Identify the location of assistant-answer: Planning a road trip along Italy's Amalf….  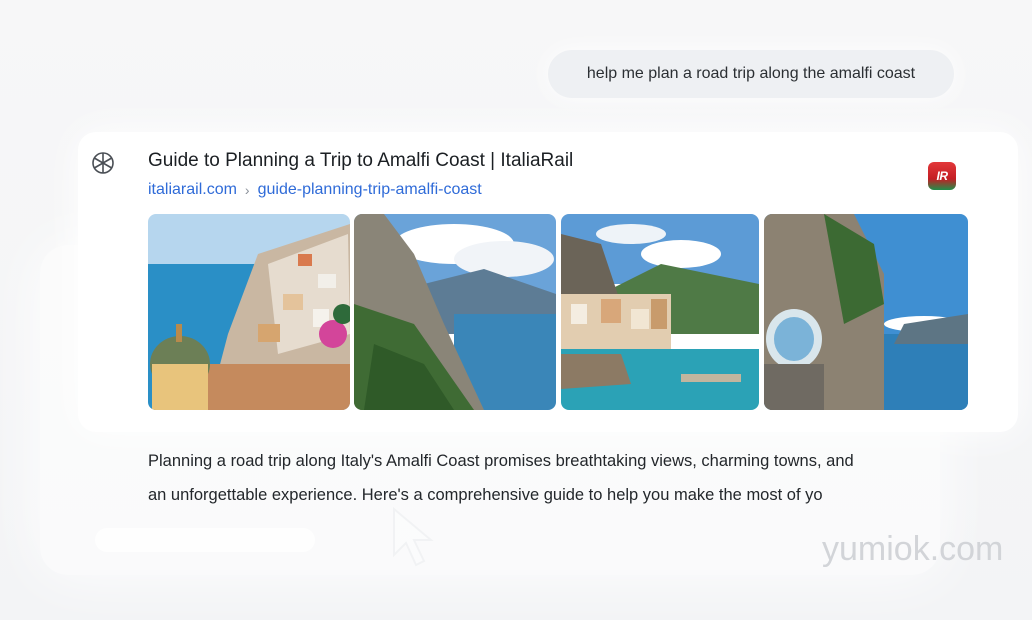
(558, 478).